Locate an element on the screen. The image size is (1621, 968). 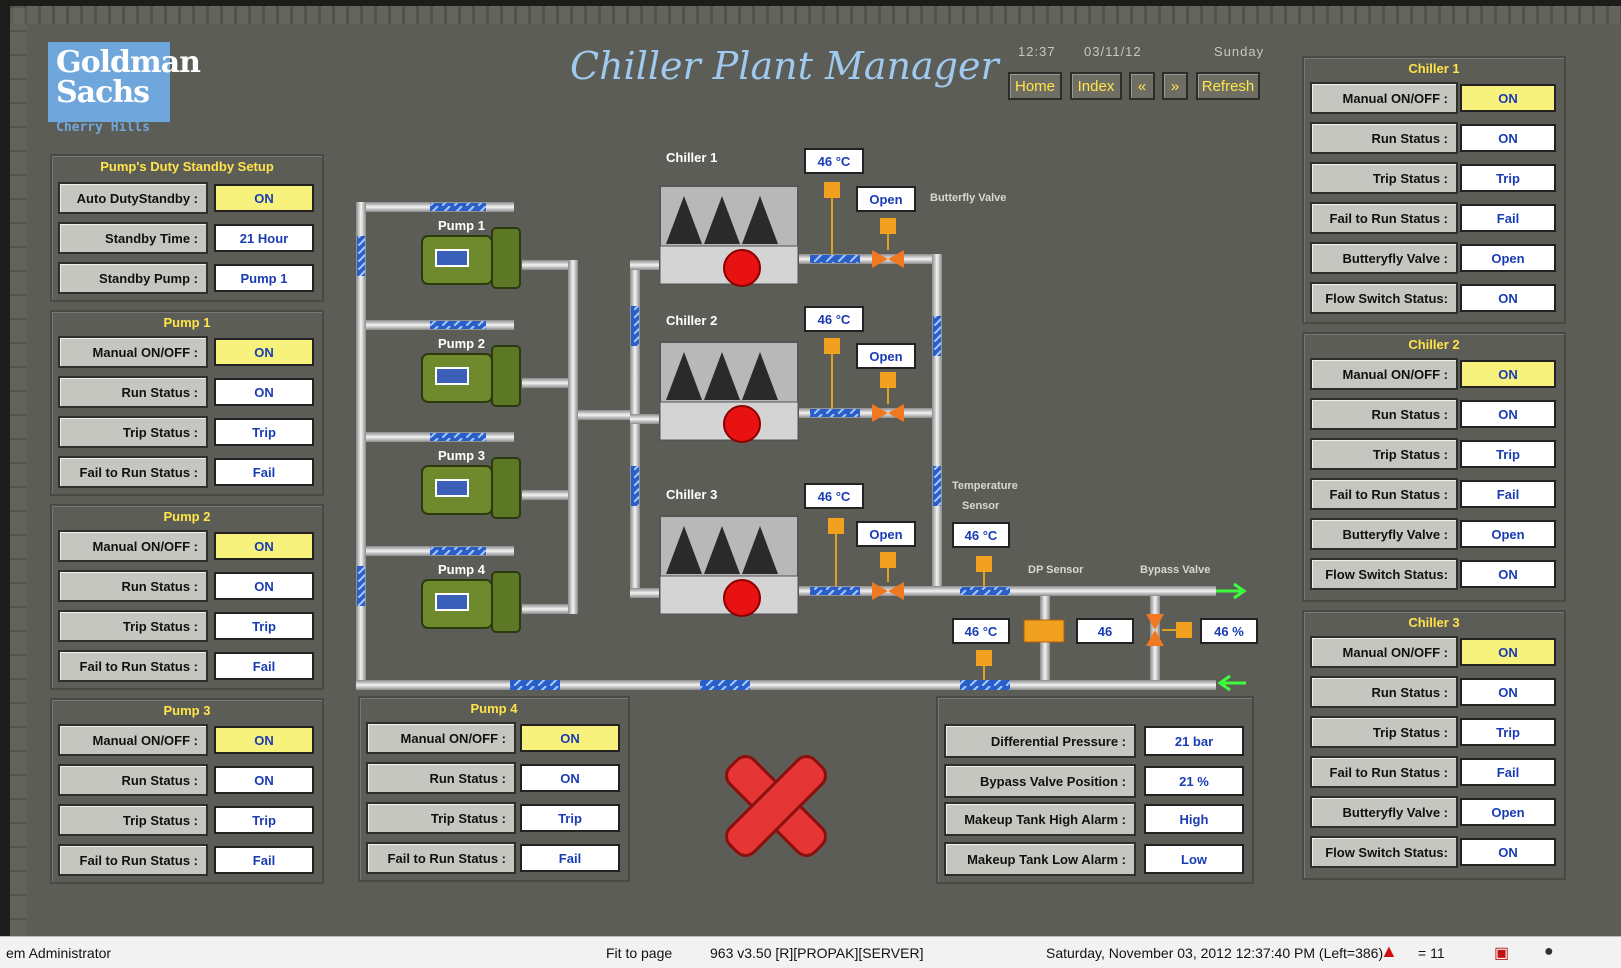
dp-sensor-icon is located at coordinates (1044, 631).